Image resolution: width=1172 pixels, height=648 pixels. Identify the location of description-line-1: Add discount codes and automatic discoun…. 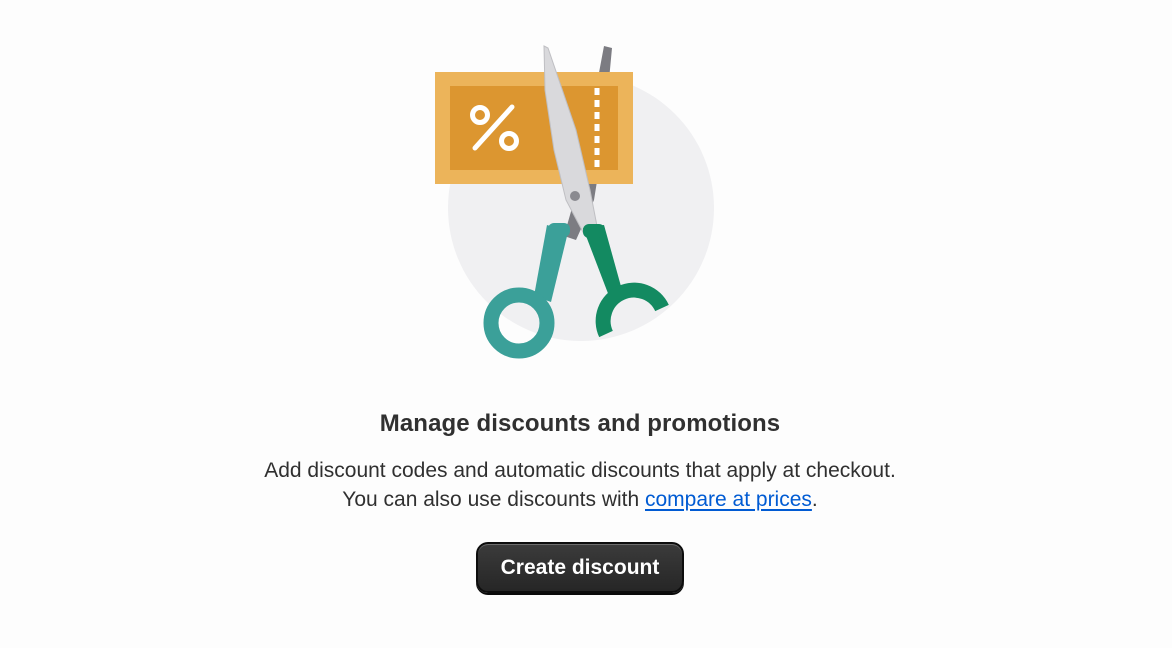
(580, 470).